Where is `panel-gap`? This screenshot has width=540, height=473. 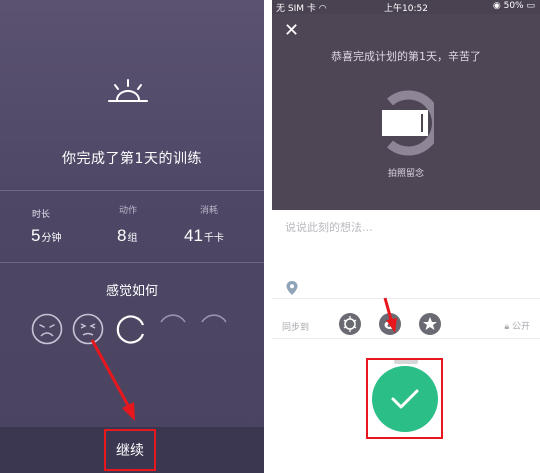 panel-gap is located at coordinates (268, 236).